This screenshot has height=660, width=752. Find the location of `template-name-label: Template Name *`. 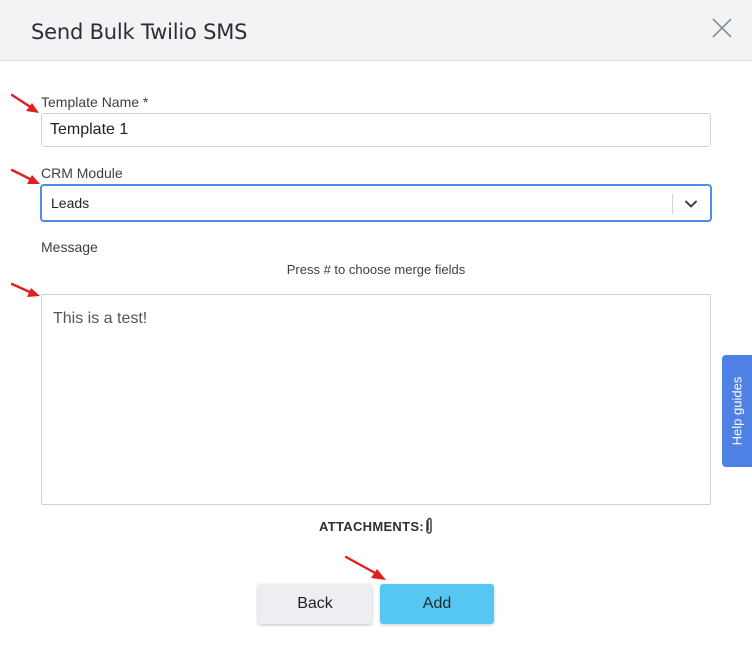

template-name-label: Template Name * is located at coordinates (95, 102).